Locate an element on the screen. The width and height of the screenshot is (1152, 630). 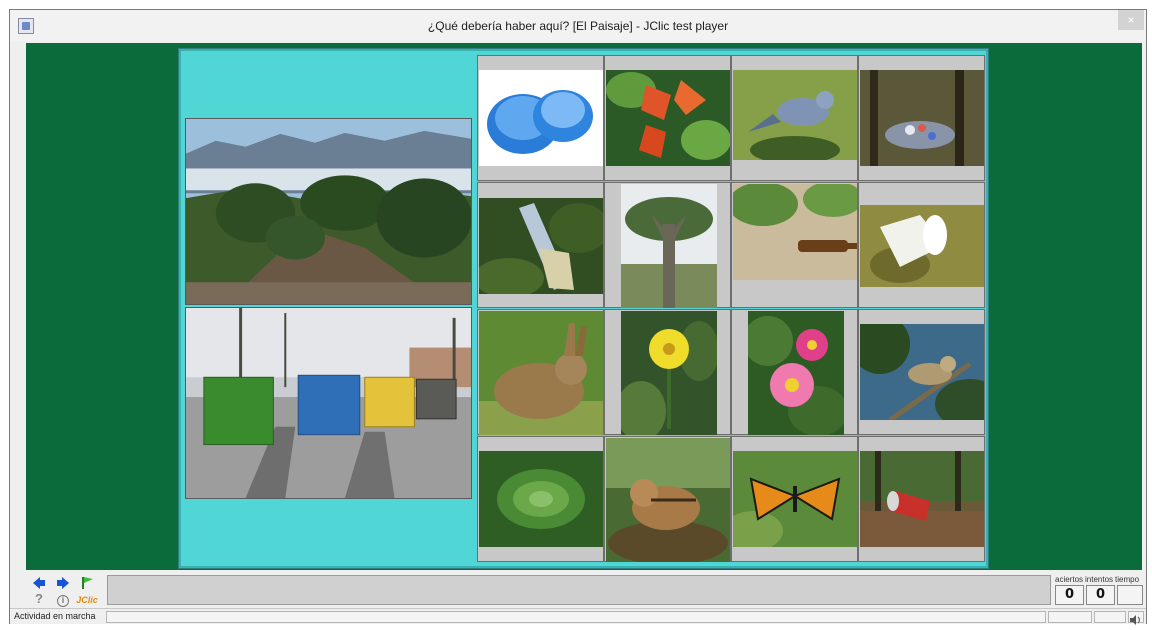
next-activity-button is located at coordinates (63, 583).